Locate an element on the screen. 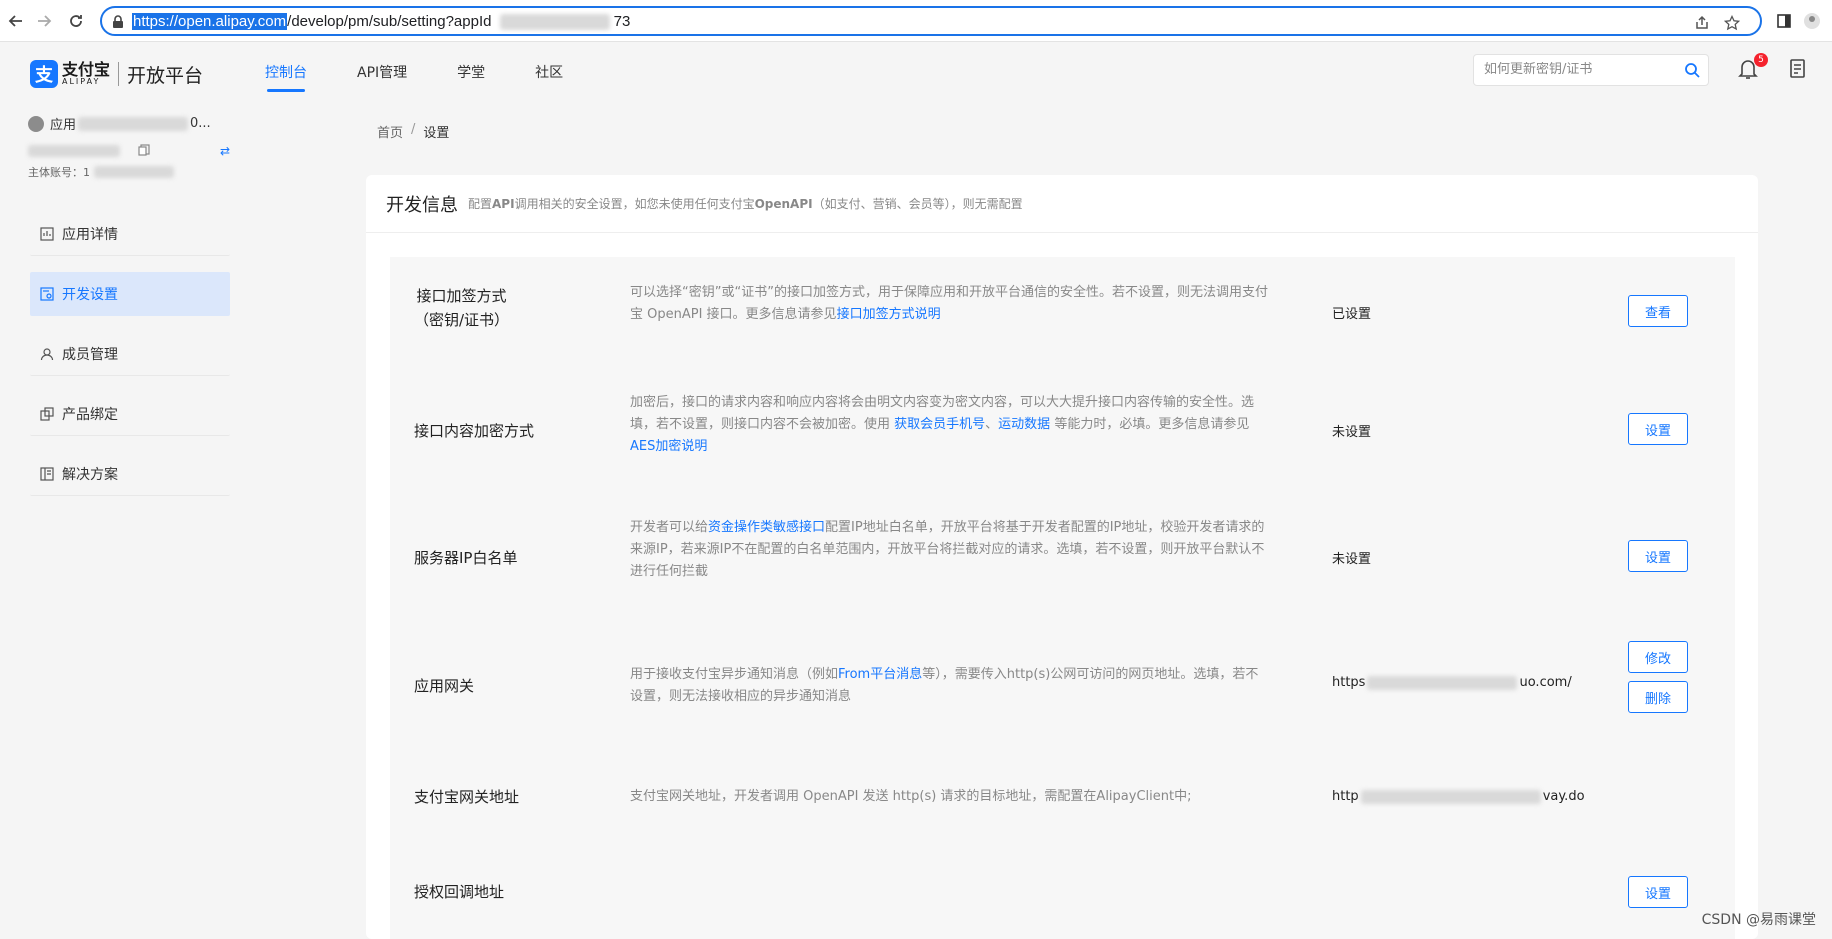 Image resolution: width=1832 pixels, height=939 pixels. search-box is located at coordinates (1591, 70).